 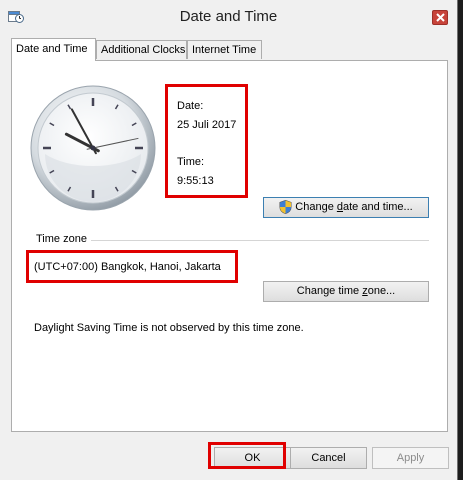 I want to click on tab-additional-clocks: Additional Clocks, so click(x=141, y=49).